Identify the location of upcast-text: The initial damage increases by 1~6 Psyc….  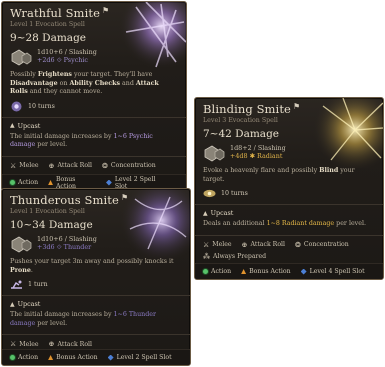
(81, 140).